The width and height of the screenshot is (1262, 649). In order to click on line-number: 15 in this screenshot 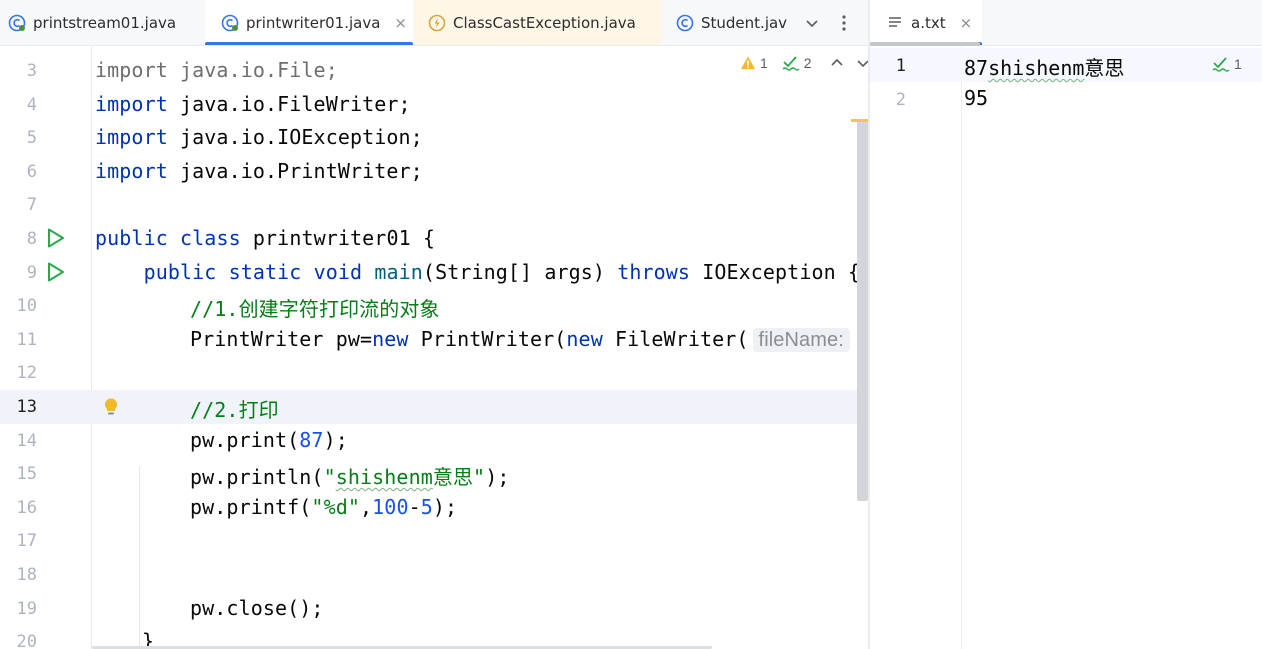, I will do `click(26, 474)`.